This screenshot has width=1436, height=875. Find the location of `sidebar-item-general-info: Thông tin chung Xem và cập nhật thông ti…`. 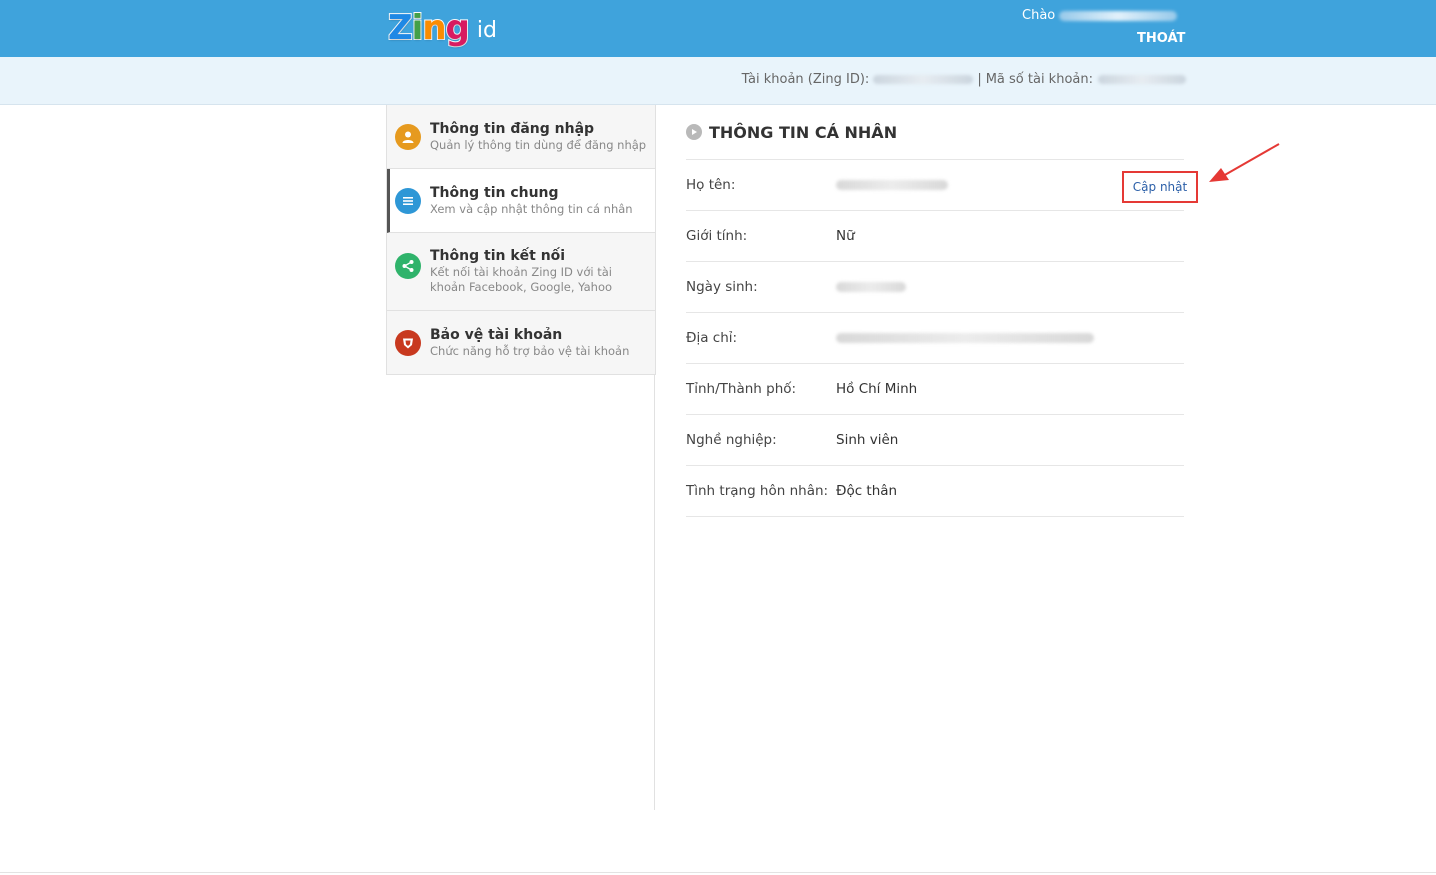

sidebar-item-general-info: Thông tin chung Xem và cập nhật thông ti… is located at coordinates (521, 201).